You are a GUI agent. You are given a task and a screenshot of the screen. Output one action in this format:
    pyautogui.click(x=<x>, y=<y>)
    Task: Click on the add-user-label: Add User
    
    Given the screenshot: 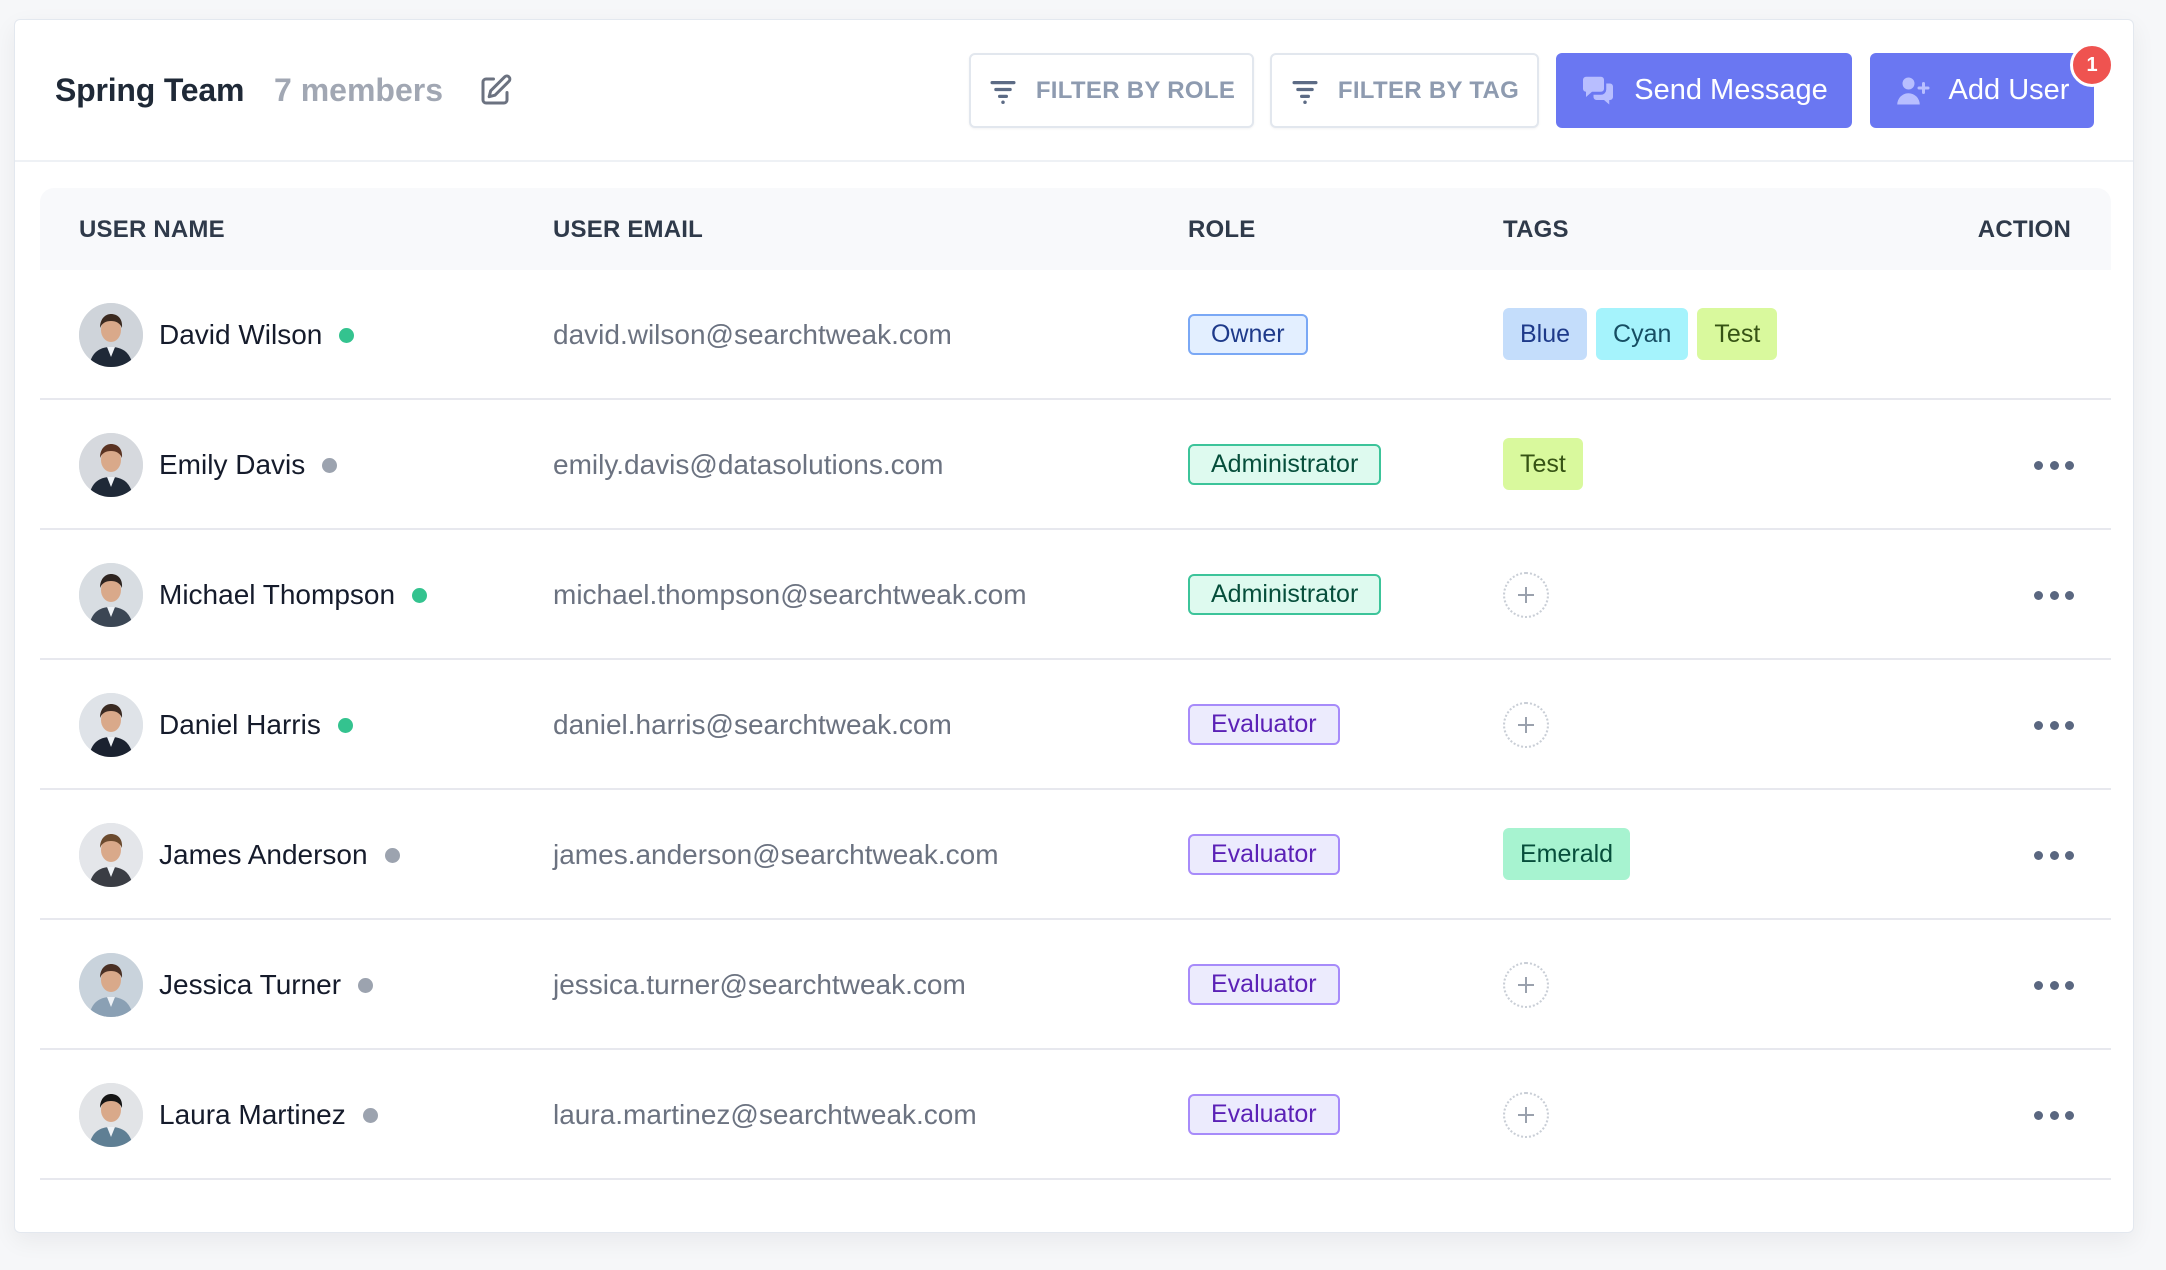 What is the action you would take?
    pyautogui.click(x=2009, y=90)
    